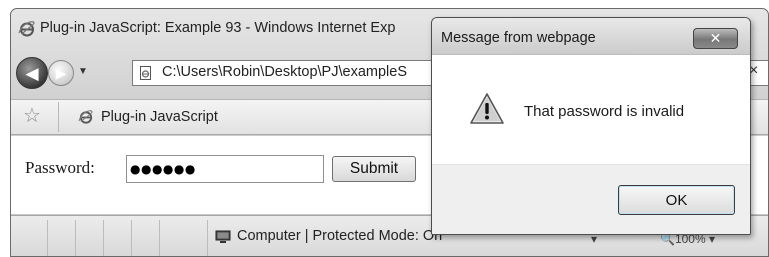 The width and height of the screenshot is (769, 257). I want to click on dialog-close-button: ✕, so click(715, 38).